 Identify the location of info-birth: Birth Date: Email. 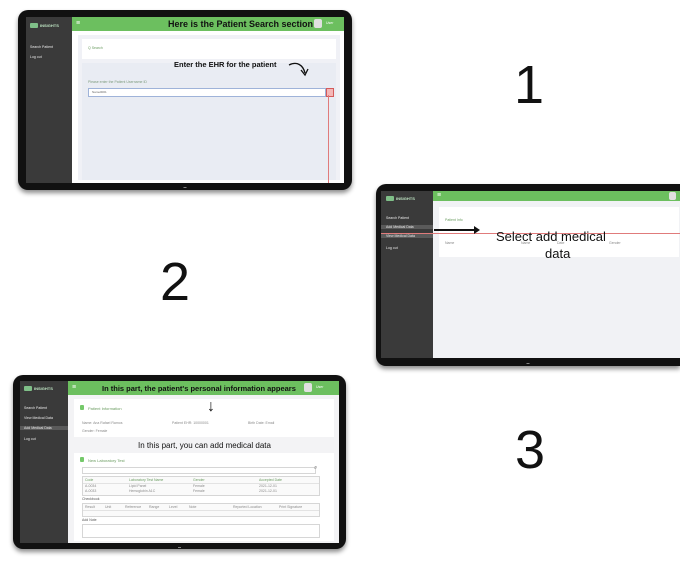
(261, 423).